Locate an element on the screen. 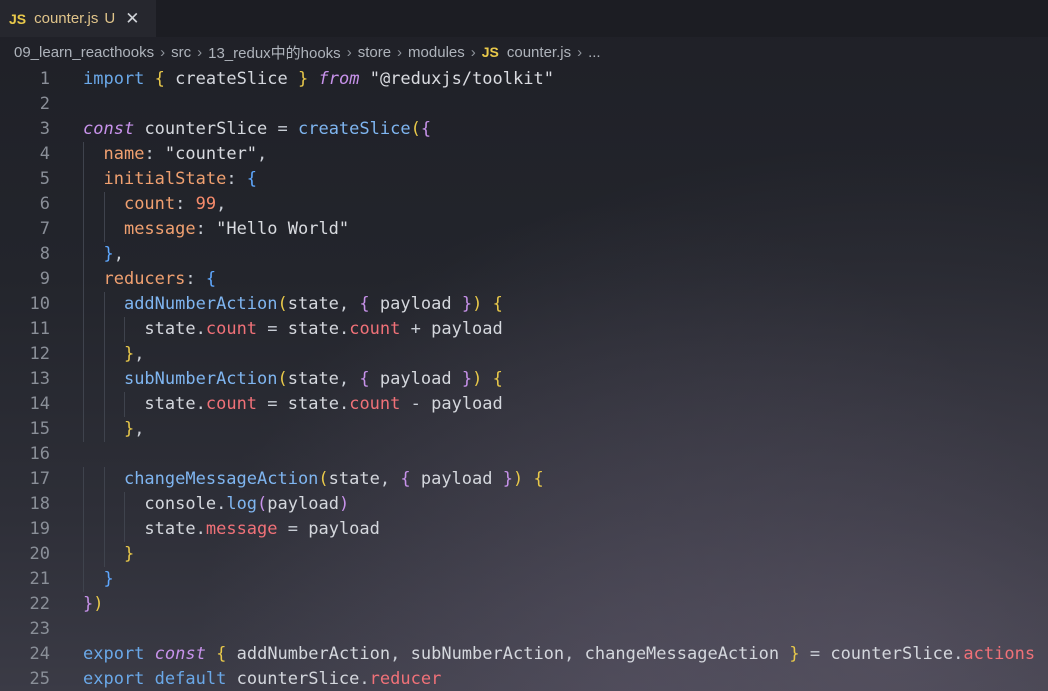 The image size is (1048, 691). breadcrumb-item-store: store is located at coordinates (374, 52).